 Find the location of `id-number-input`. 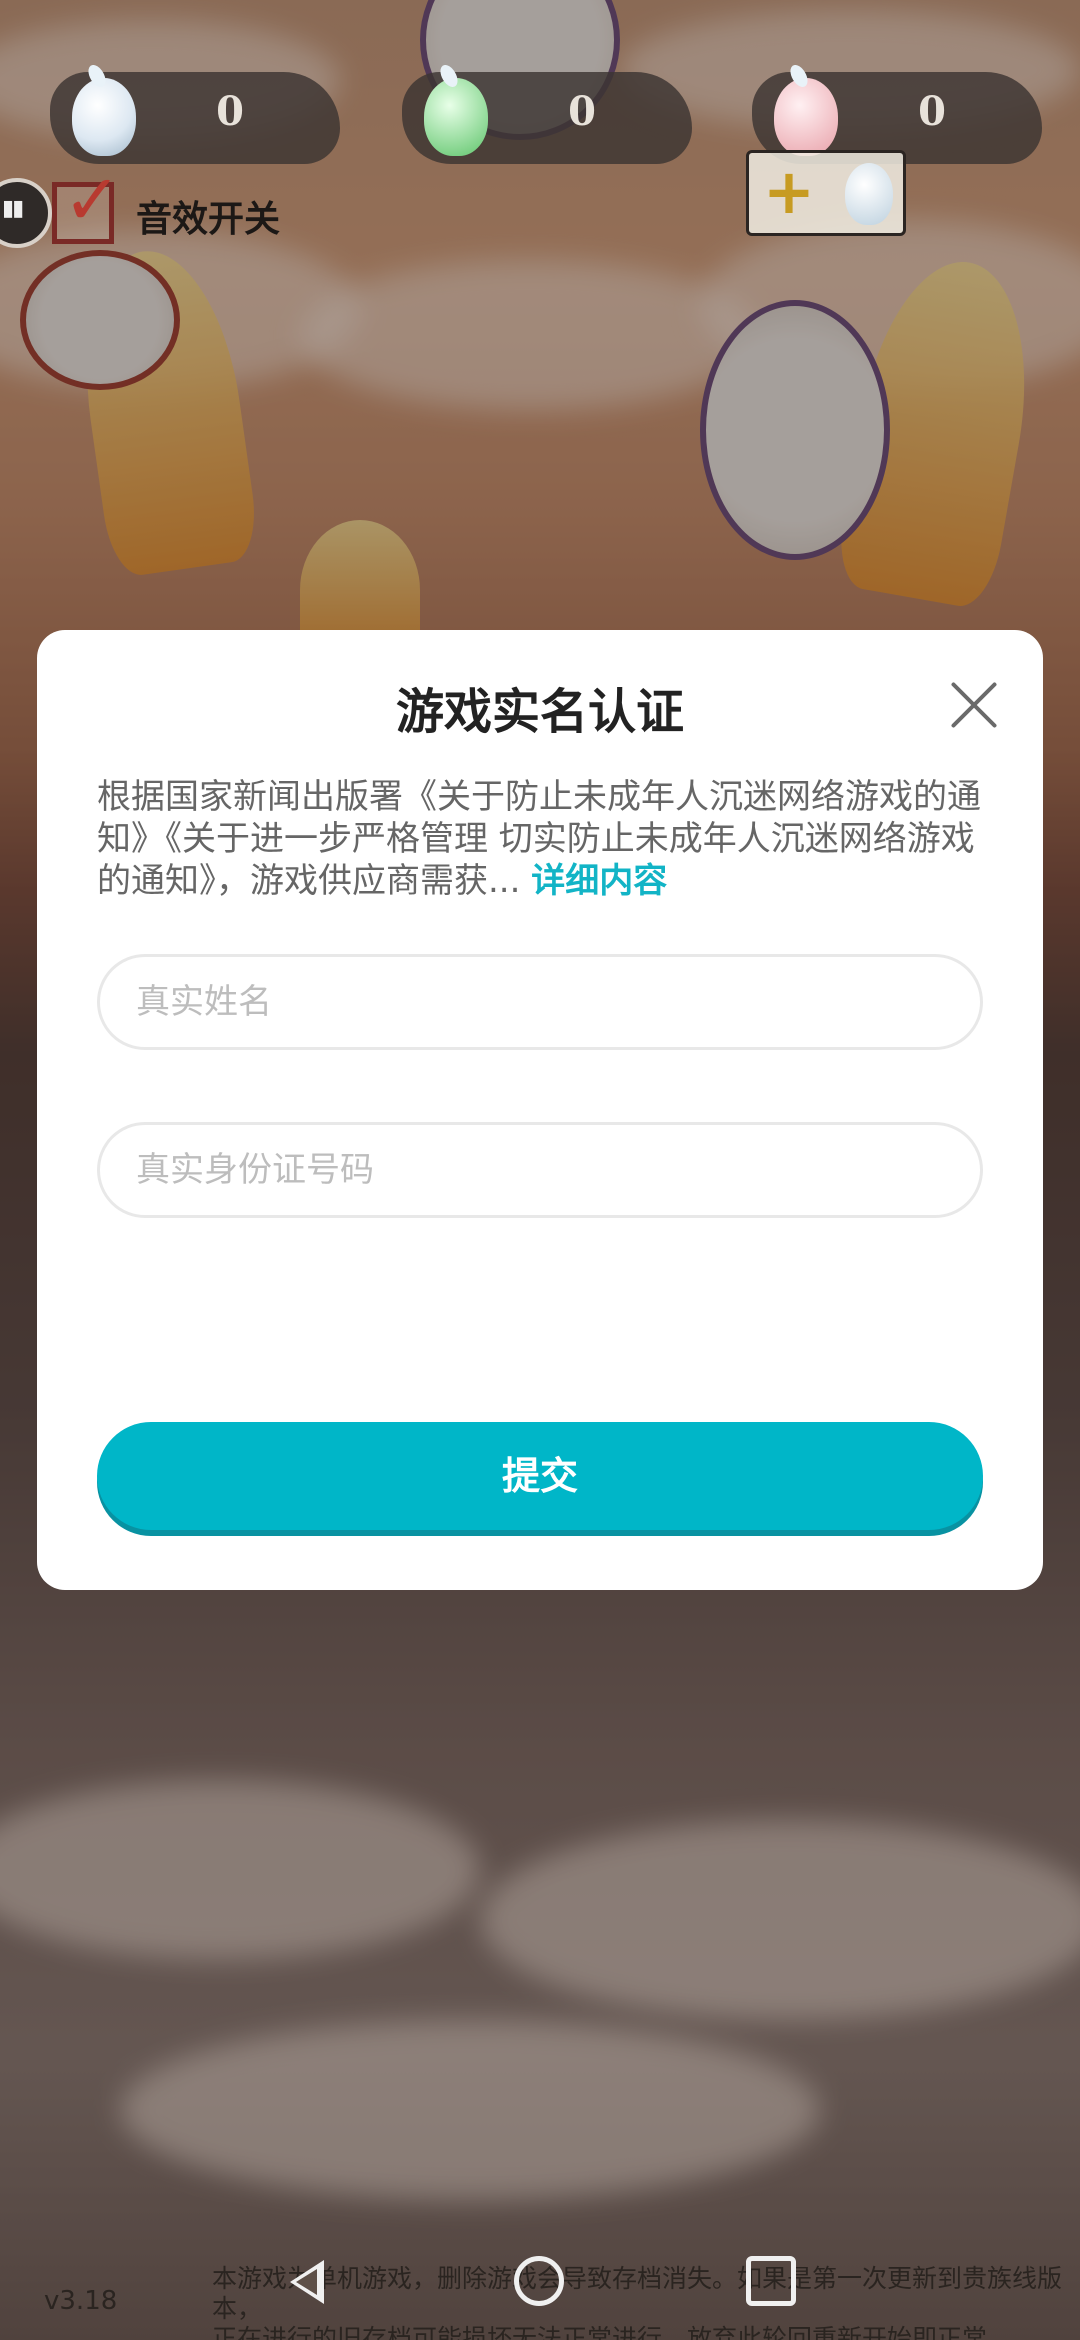

id-number-input is located at coordinates (540, 1170).